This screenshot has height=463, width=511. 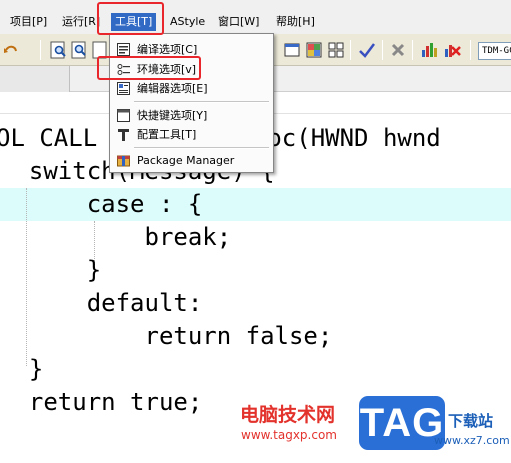 What do you see at coordinates (429, 50) in the screenshot?
I see `profile-chart-icon` at bounding box center [429, 50].